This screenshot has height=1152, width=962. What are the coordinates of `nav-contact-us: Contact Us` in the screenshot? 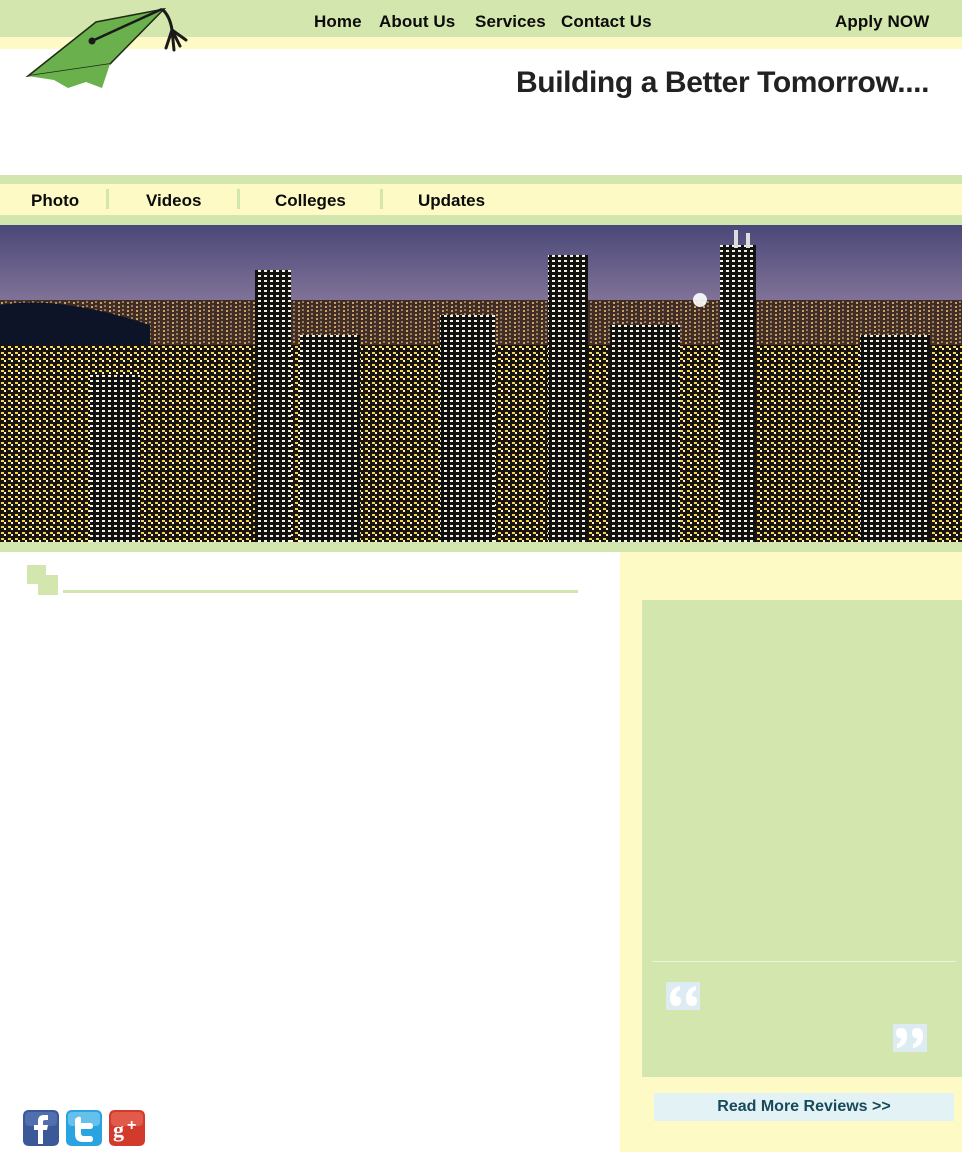 It's located at (606, 22).